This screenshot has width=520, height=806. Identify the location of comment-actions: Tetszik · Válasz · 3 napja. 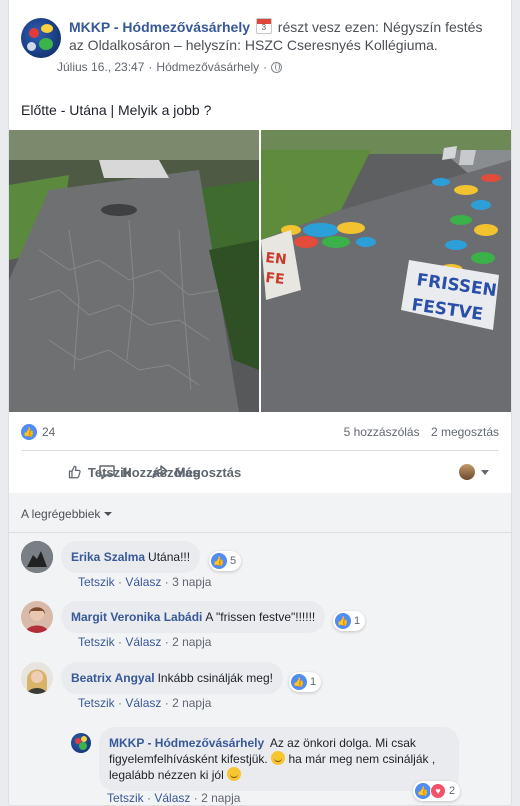
(145, 582).